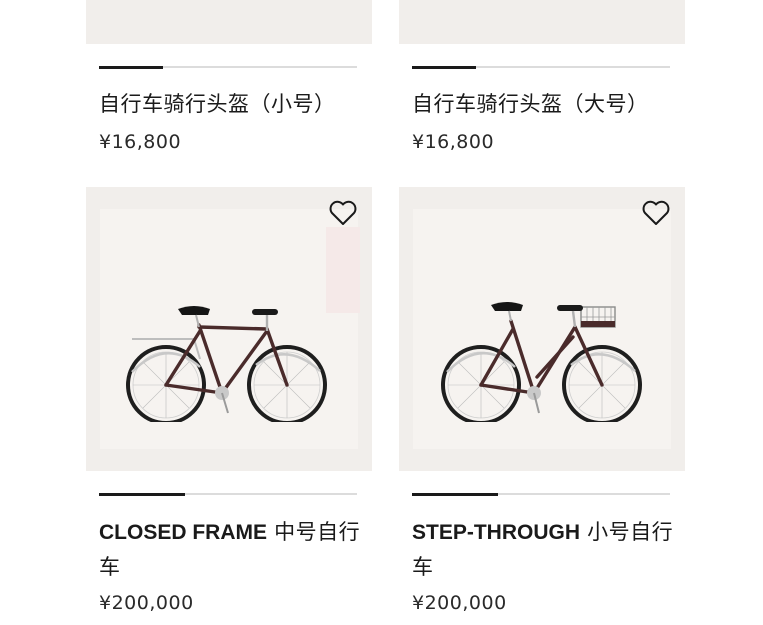  I want to click on product-title-latin: CLOSED FRAME, so click(183, 532).